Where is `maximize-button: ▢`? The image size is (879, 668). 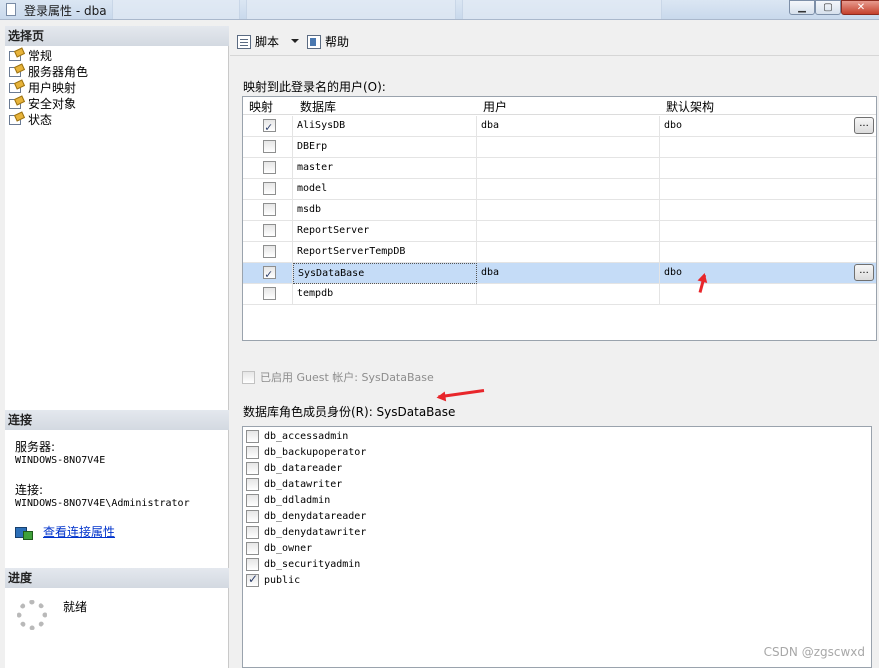
maximize-button: ▢ is located at coordinates (828, 7).